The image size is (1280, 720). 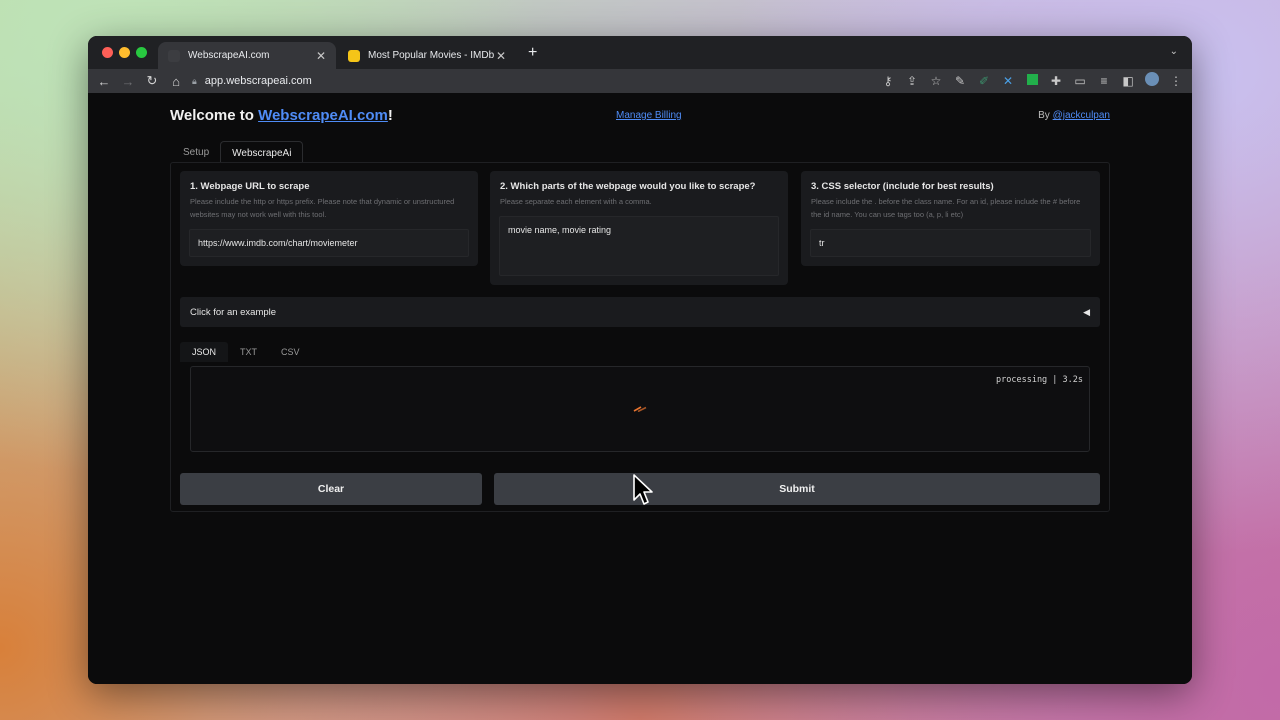 What do you see at coordinates (1081, 115) in the screenshot?
I see `author-link: @jackculpan` at bounding box center [1081, 115].